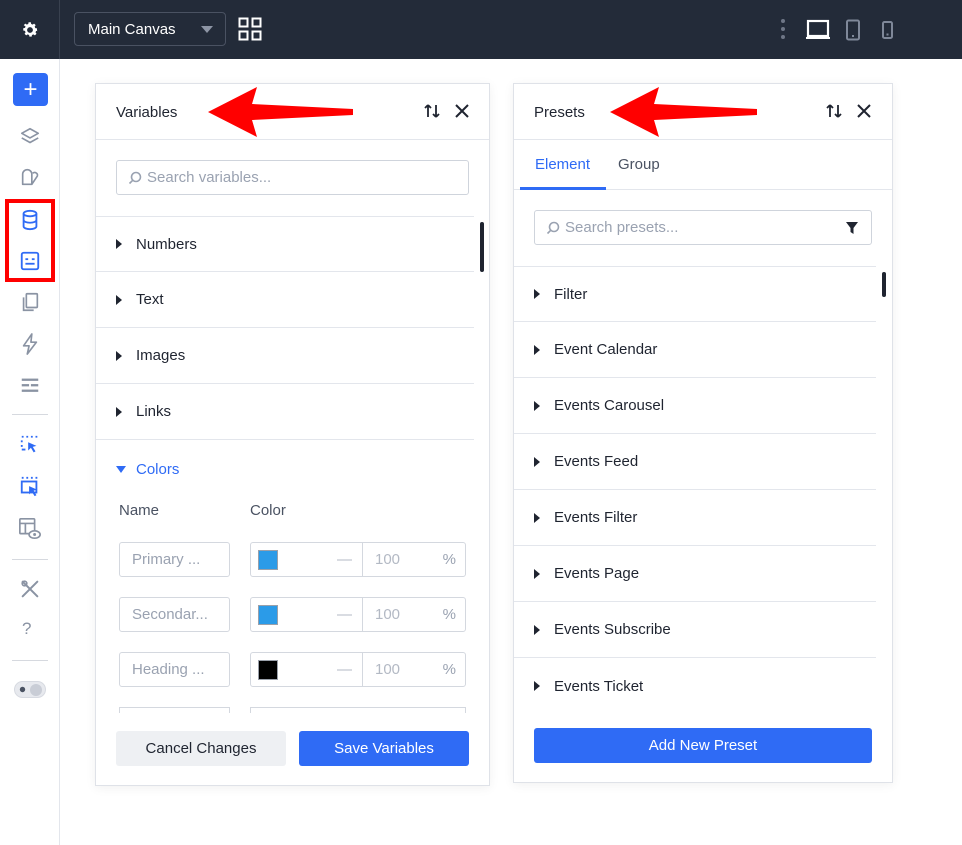 This screenshot has height=845, width=962. What do you see at coordinates (562, 164) in the screenshot?
I see `tab-element: Element` at bounding box center [562, 164].